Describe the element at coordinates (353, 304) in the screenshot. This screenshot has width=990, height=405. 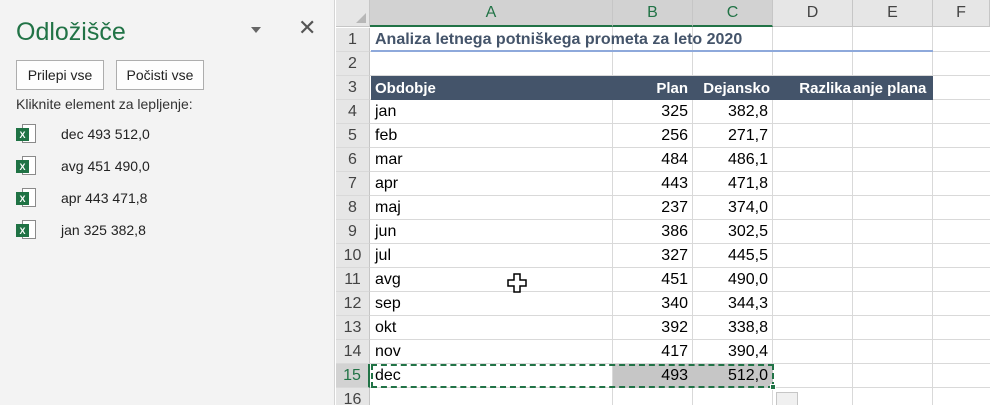
I see `row-header: 12` at that location.